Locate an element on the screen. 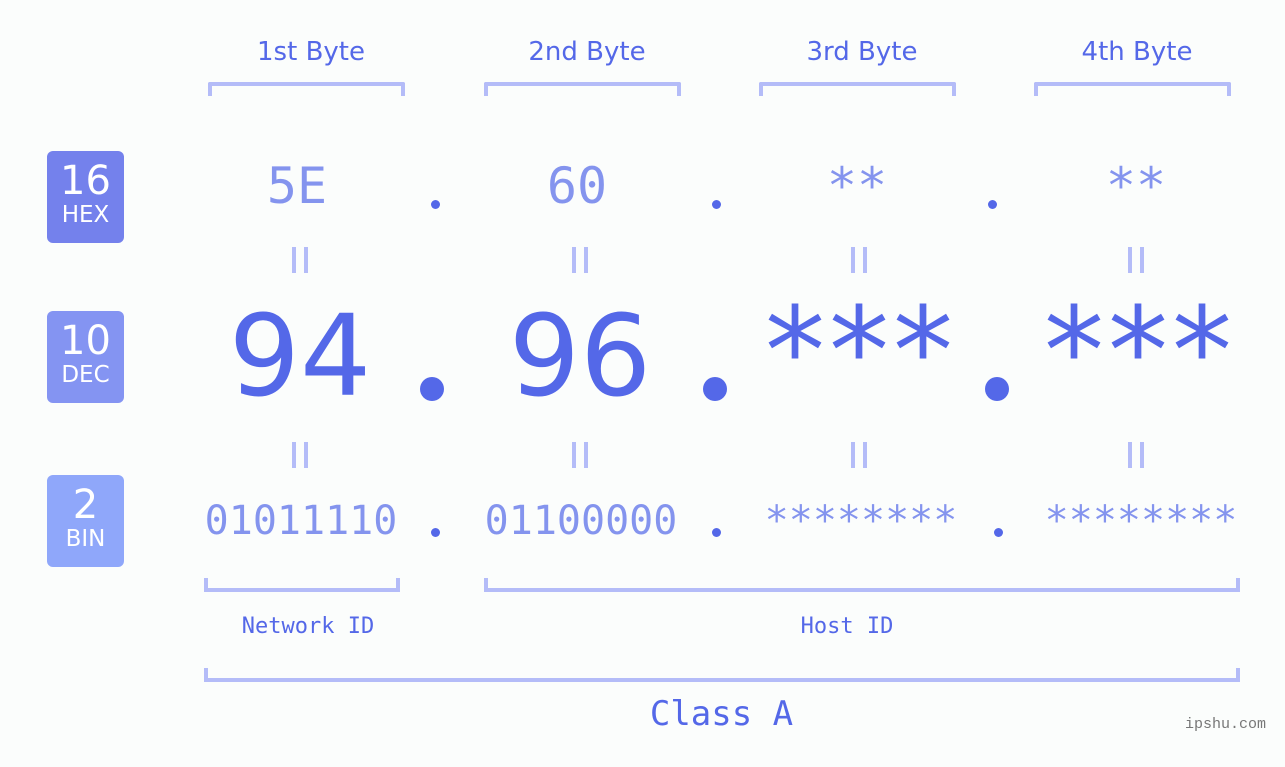 This screenshot has width=1285, height=767. dec-value-3: *** is located at coordinates (861, 352).